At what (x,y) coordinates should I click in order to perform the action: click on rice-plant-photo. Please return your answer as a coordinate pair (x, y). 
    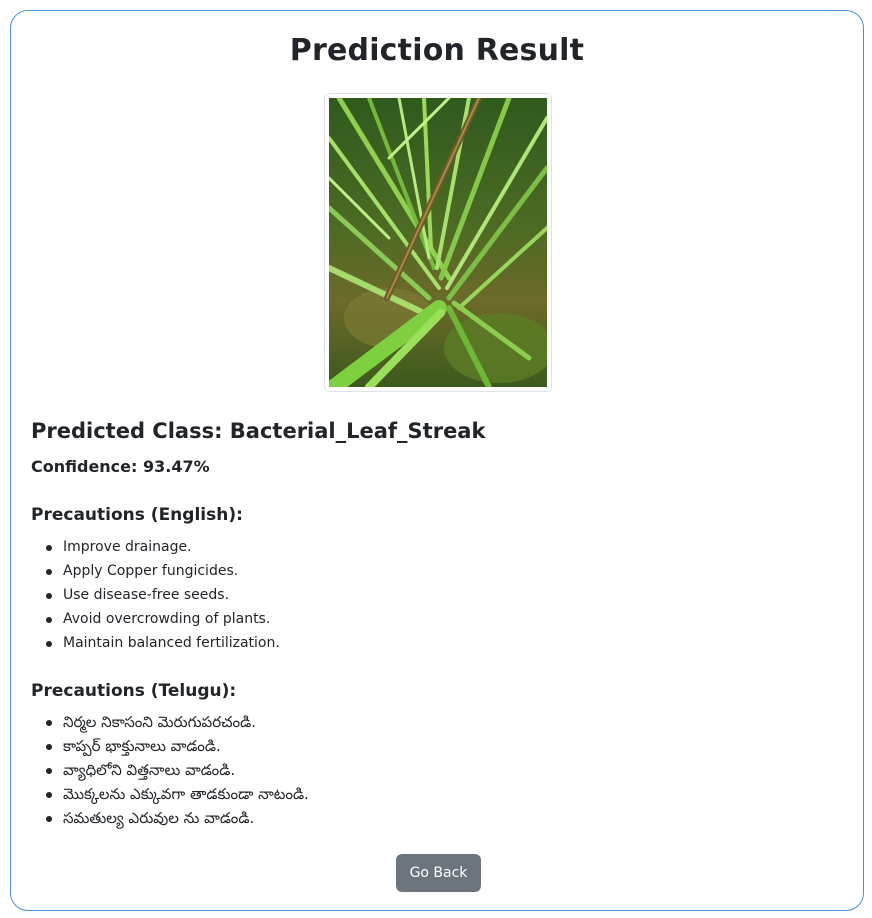
    Looking at the image, I should click on (438, 242).